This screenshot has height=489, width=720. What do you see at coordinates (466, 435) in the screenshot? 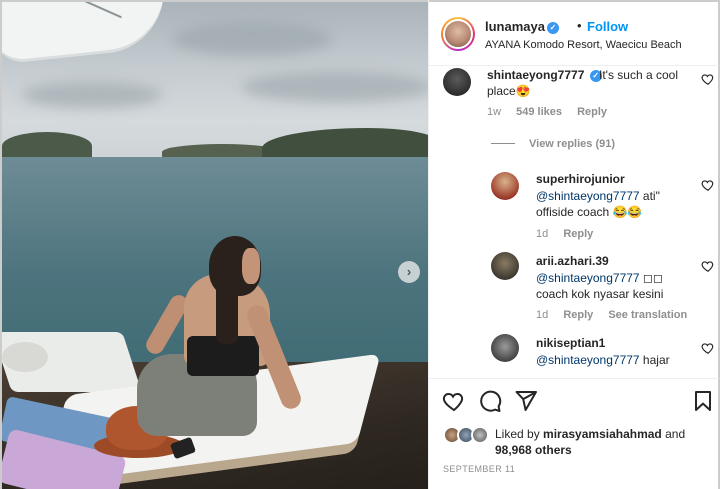
I see `liker-avatars` at bounding box center [466, 435].